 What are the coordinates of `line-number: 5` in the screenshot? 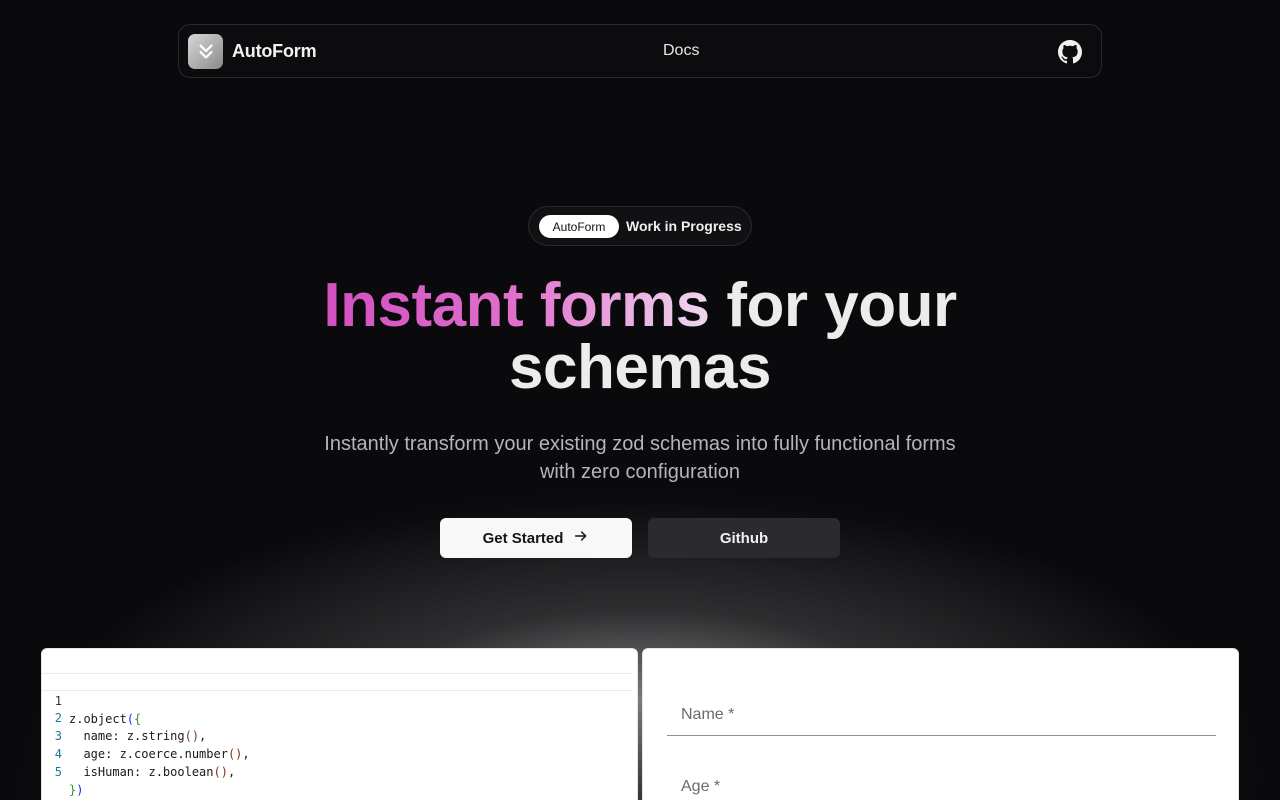 It's located at (58, 772).